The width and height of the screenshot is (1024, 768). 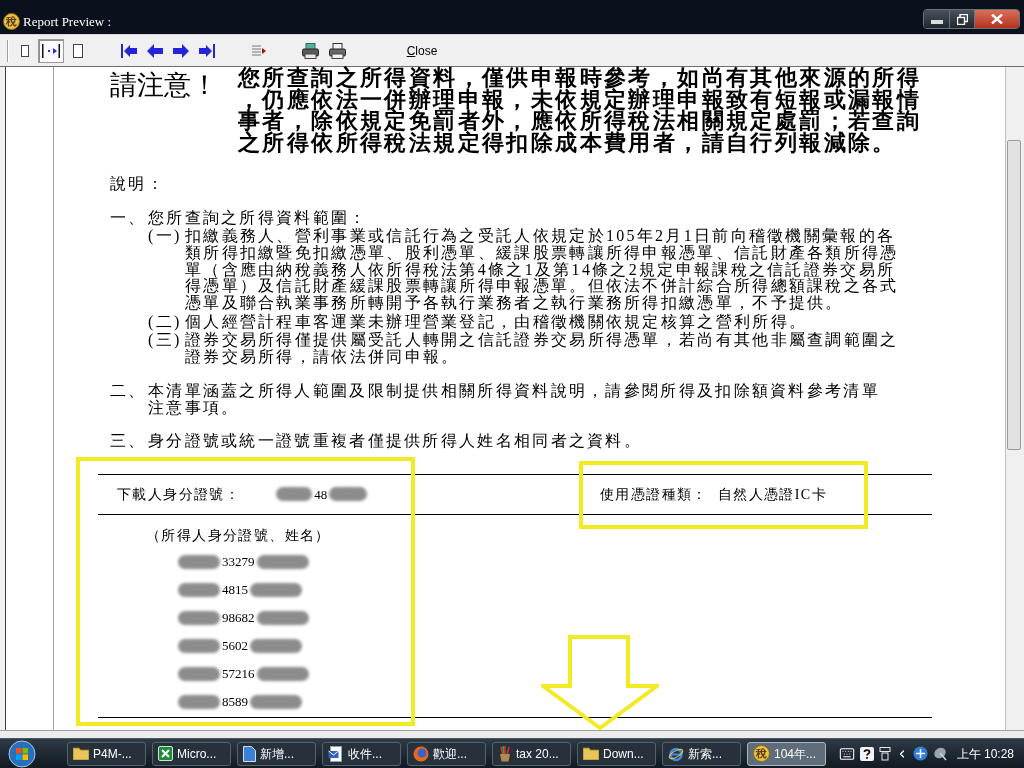 I want to click on item-number: 三、, so click(x=129, y=441).